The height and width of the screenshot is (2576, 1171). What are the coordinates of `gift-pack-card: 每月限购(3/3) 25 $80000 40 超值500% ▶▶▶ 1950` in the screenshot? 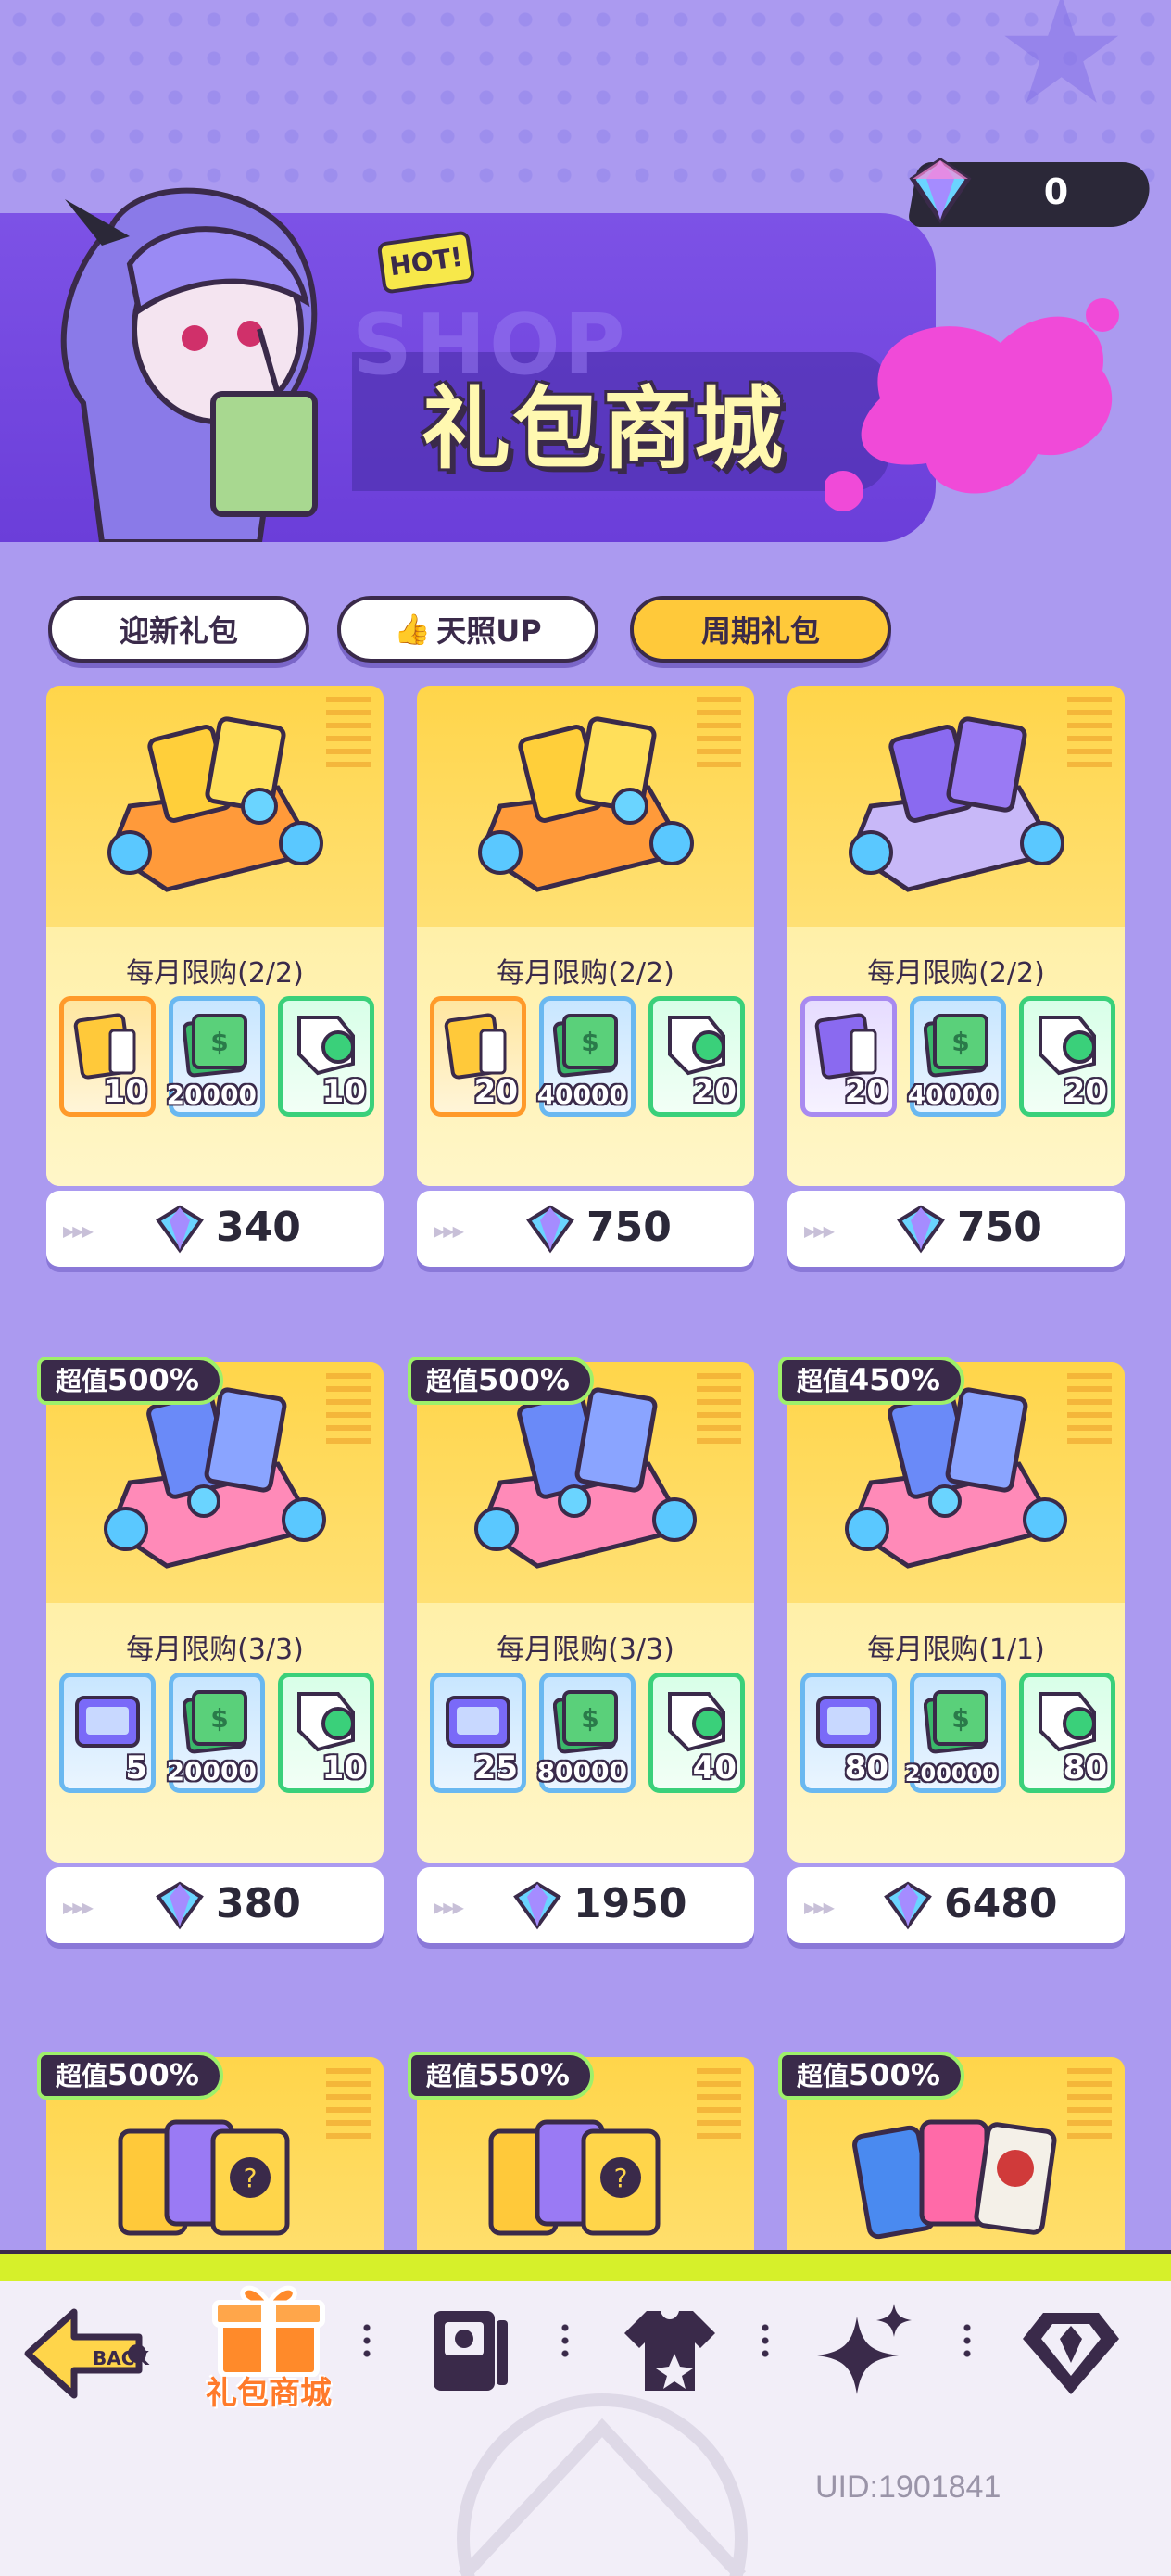 It's located at (581, 1653).